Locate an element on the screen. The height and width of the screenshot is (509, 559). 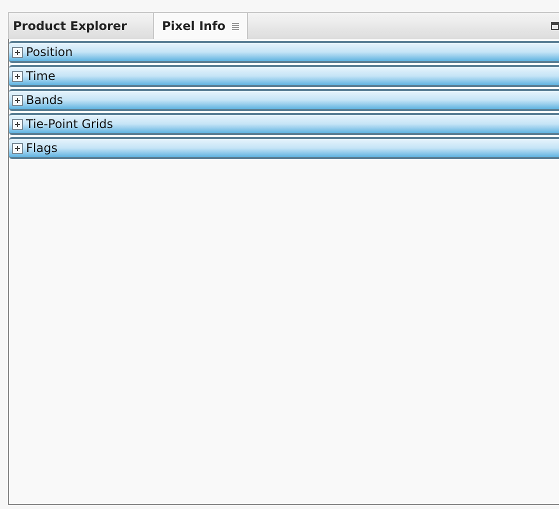
tab: Product Explorer is located at coordinates (81, 26).